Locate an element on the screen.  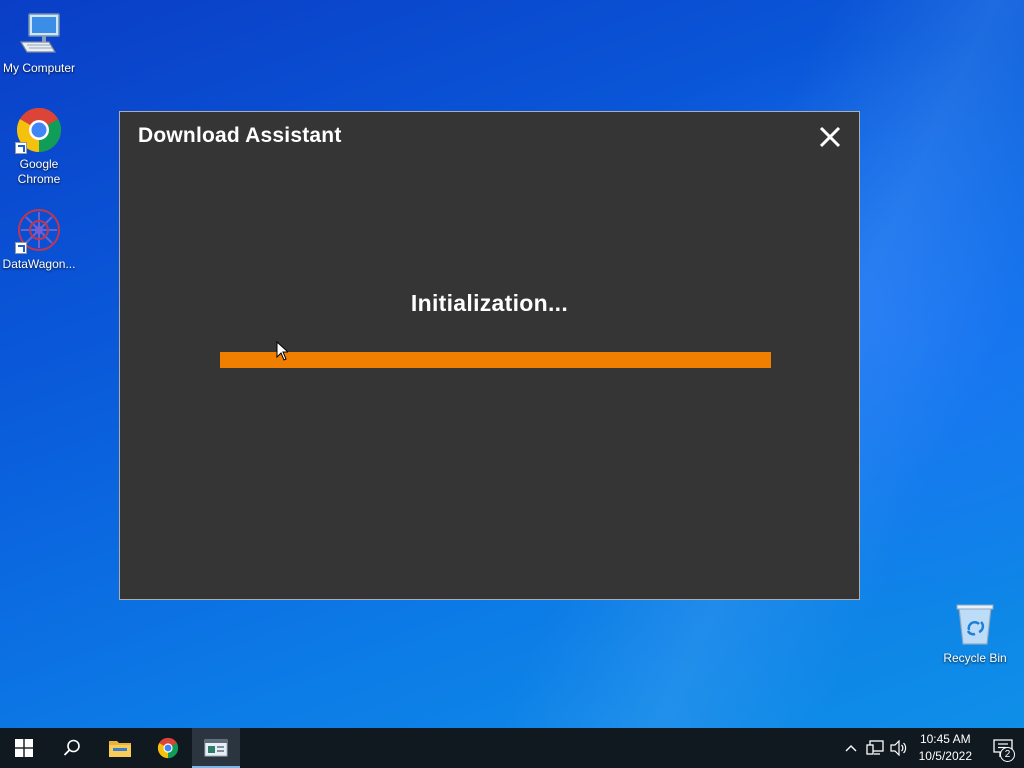
desktop-icon-recycle-bin: Recycle Bin is located at coordinates (975, 633).